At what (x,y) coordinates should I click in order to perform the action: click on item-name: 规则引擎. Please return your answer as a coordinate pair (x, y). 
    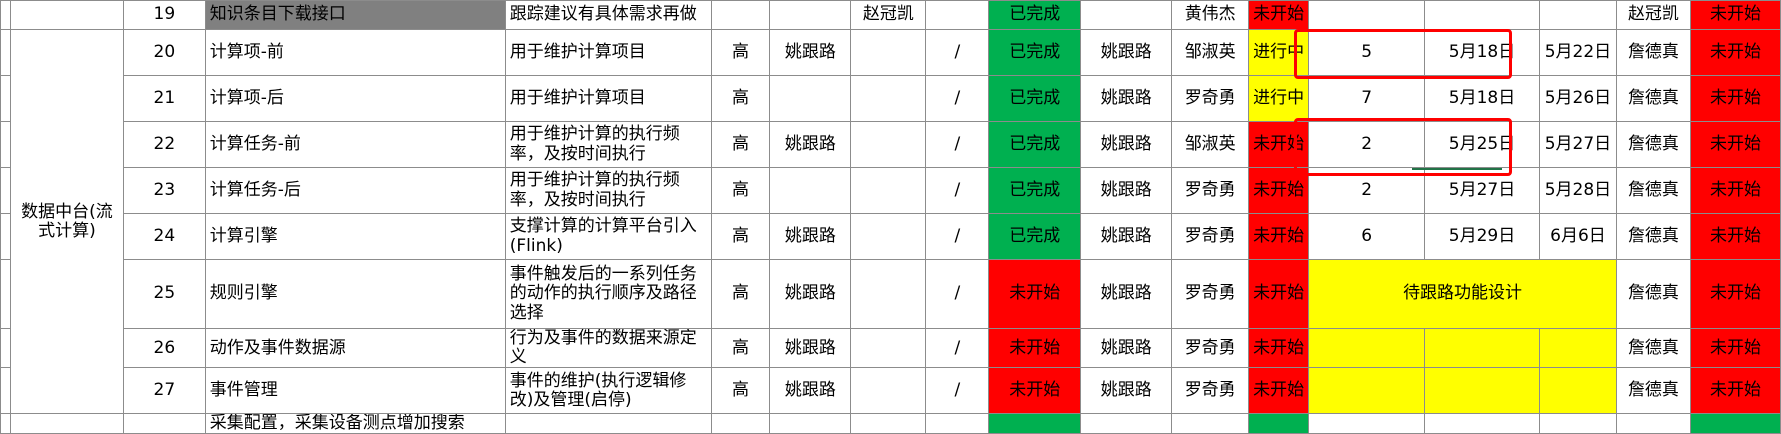
    Looking at the image, I should click on (355, 294).